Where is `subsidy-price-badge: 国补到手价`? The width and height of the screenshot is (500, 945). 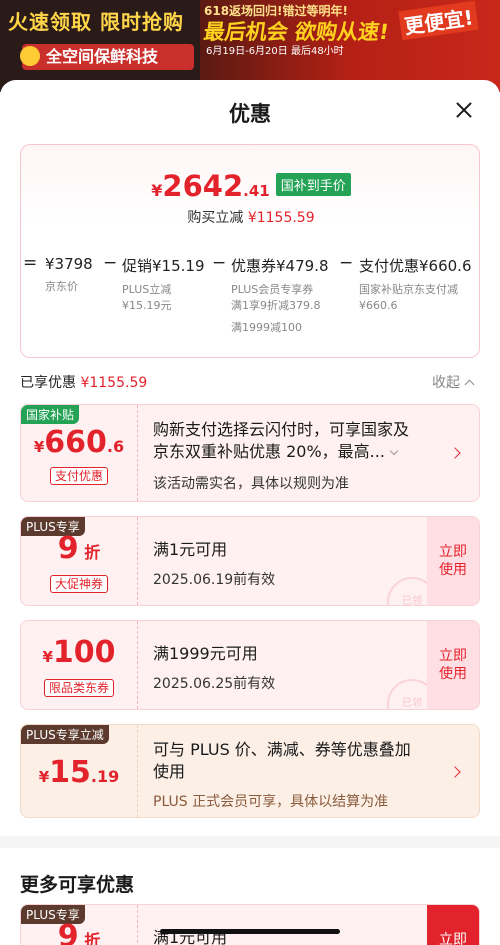
subsidy-price-badge: 国补到手价 is located at coordinates (313, 184).